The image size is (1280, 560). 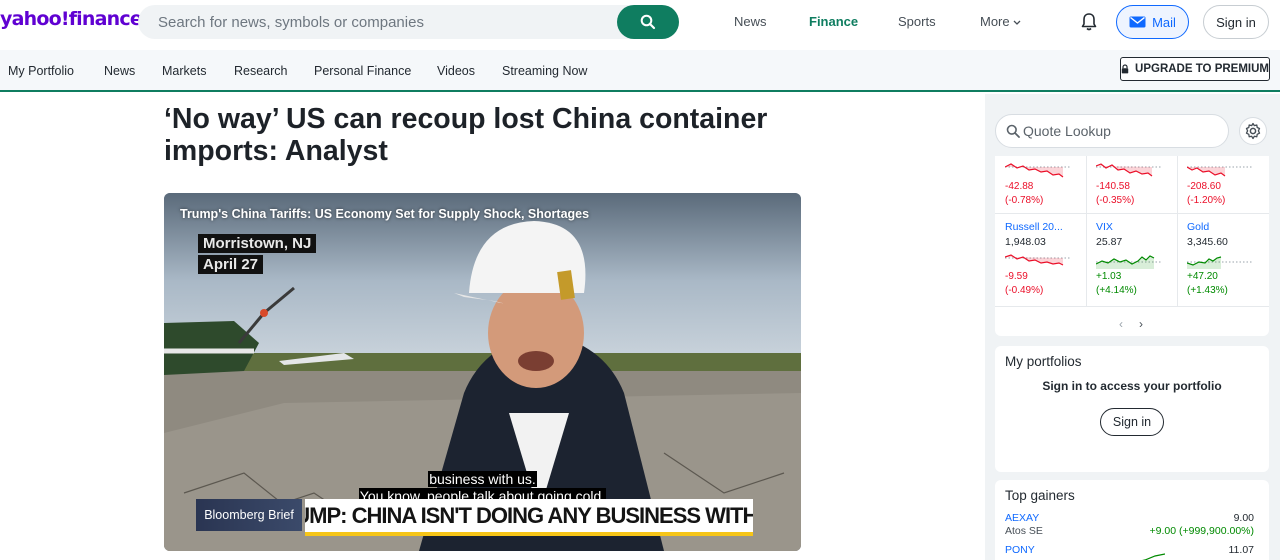 I want to click on gainer-price: 9.00, so click(x=1243, y=518).